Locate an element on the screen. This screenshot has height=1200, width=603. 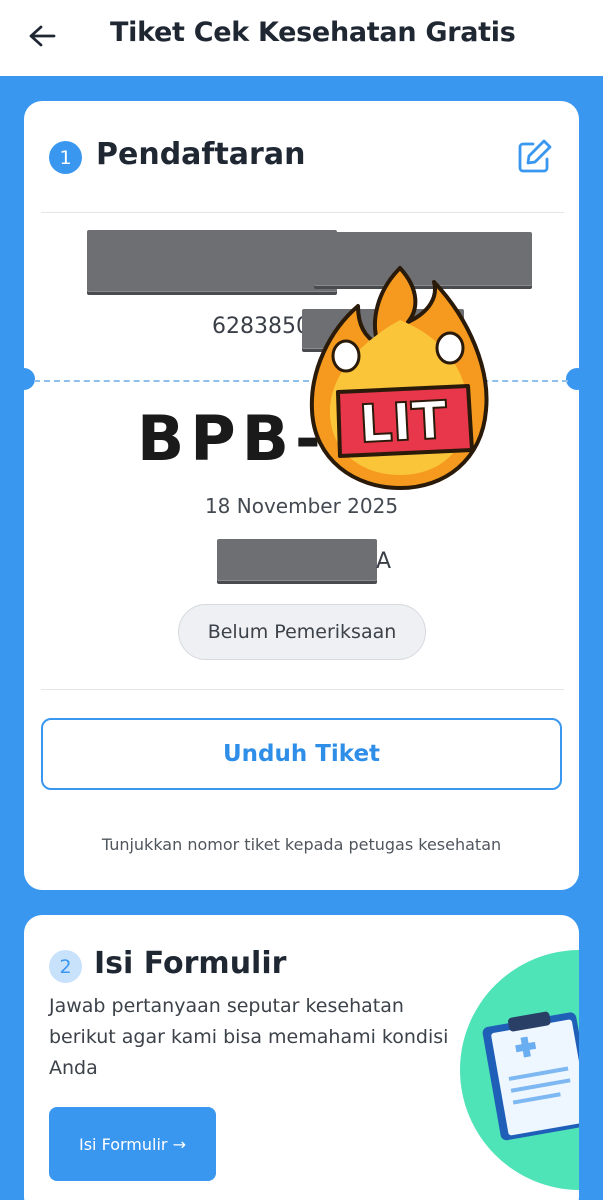
redacted-location is located at coordinates (297, 560).